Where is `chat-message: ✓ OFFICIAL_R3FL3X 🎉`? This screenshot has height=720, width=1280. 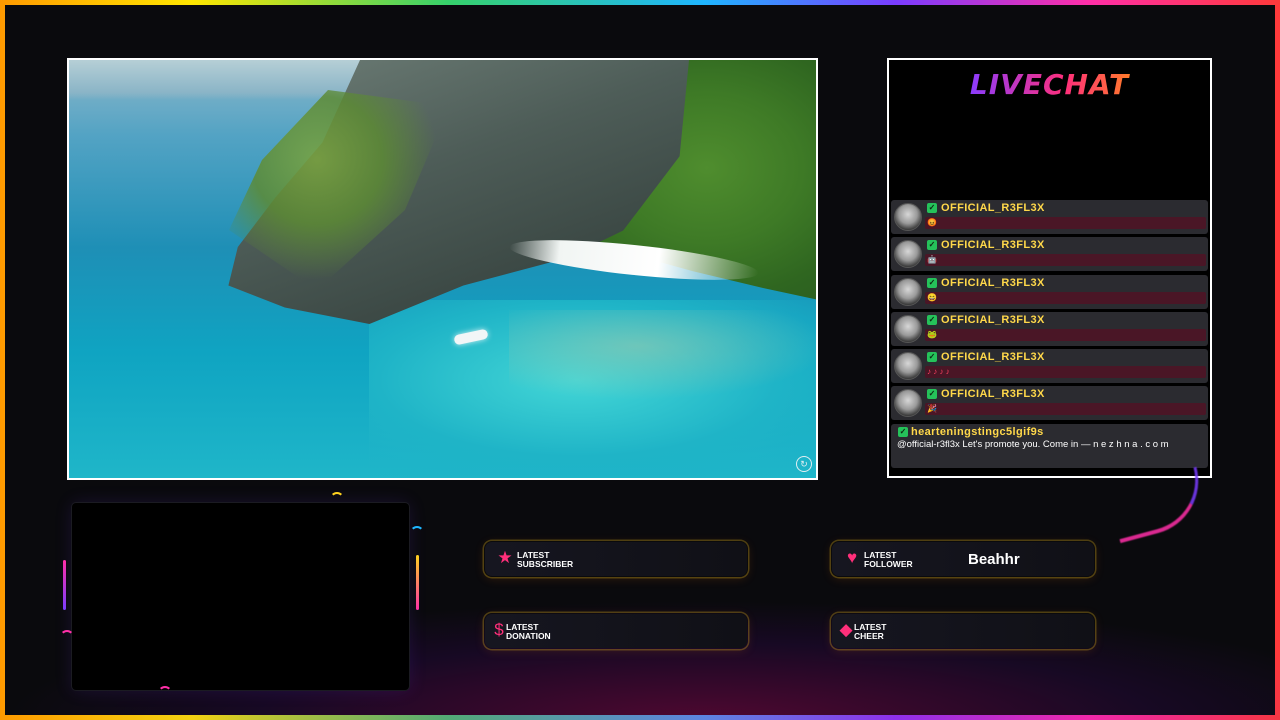
chat-message: ✓ OFFICIAL_R3FL3X 🎉 is located at coordinates (1049, 403).